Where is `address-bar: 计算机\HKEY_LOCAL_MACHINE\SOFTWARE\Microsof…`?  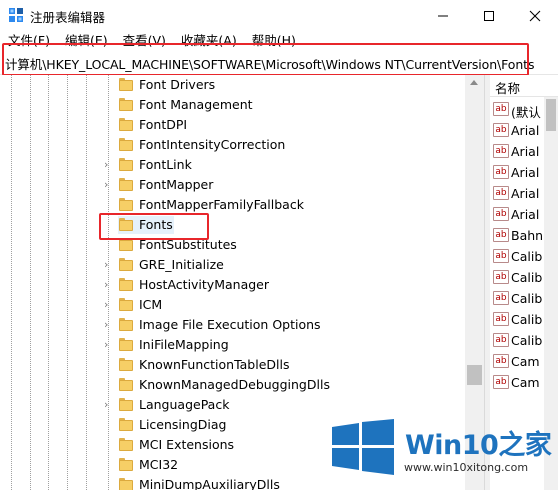
address-bar: 计算机\HKEY_LOCAL_MACHINE\SOFTWARE\Microsof… is located at coordinates (279, 63).